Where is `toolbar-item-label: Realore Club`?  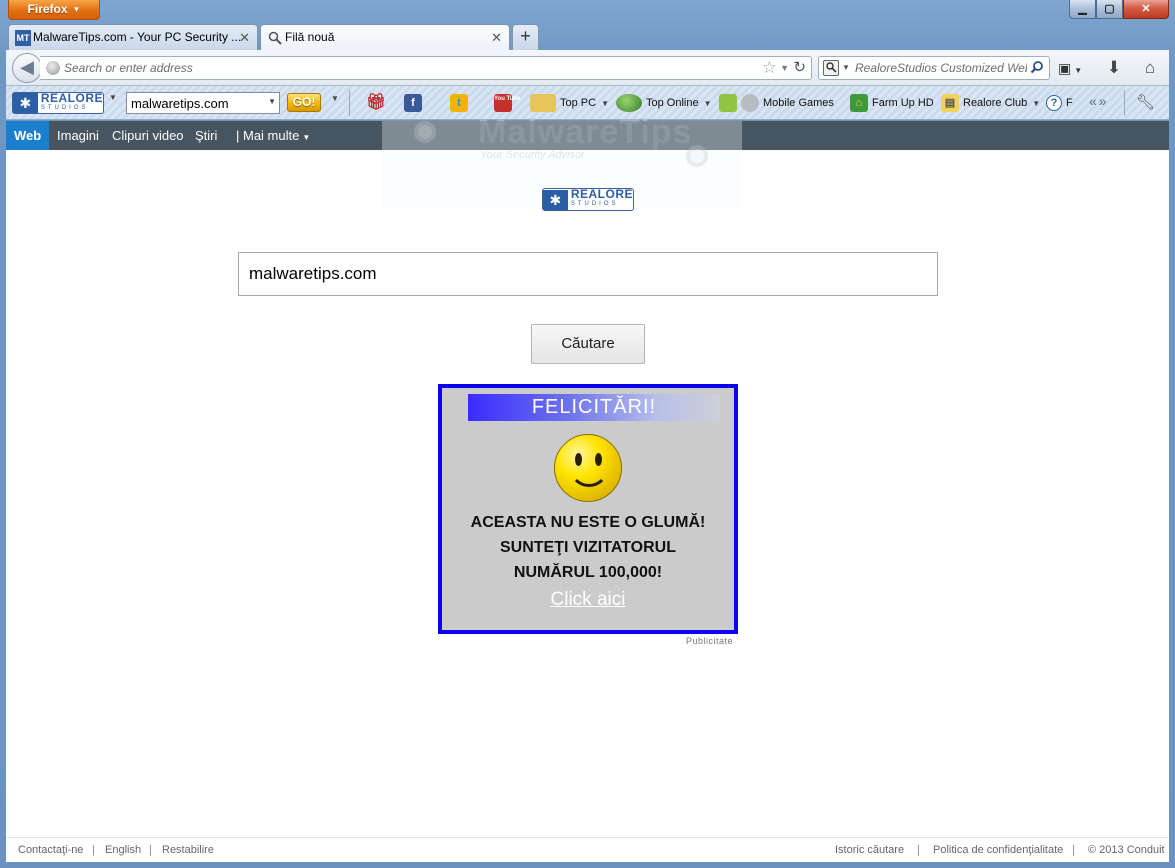 toolbar-item-label: Realore Club is located at coordinates (995, 103).